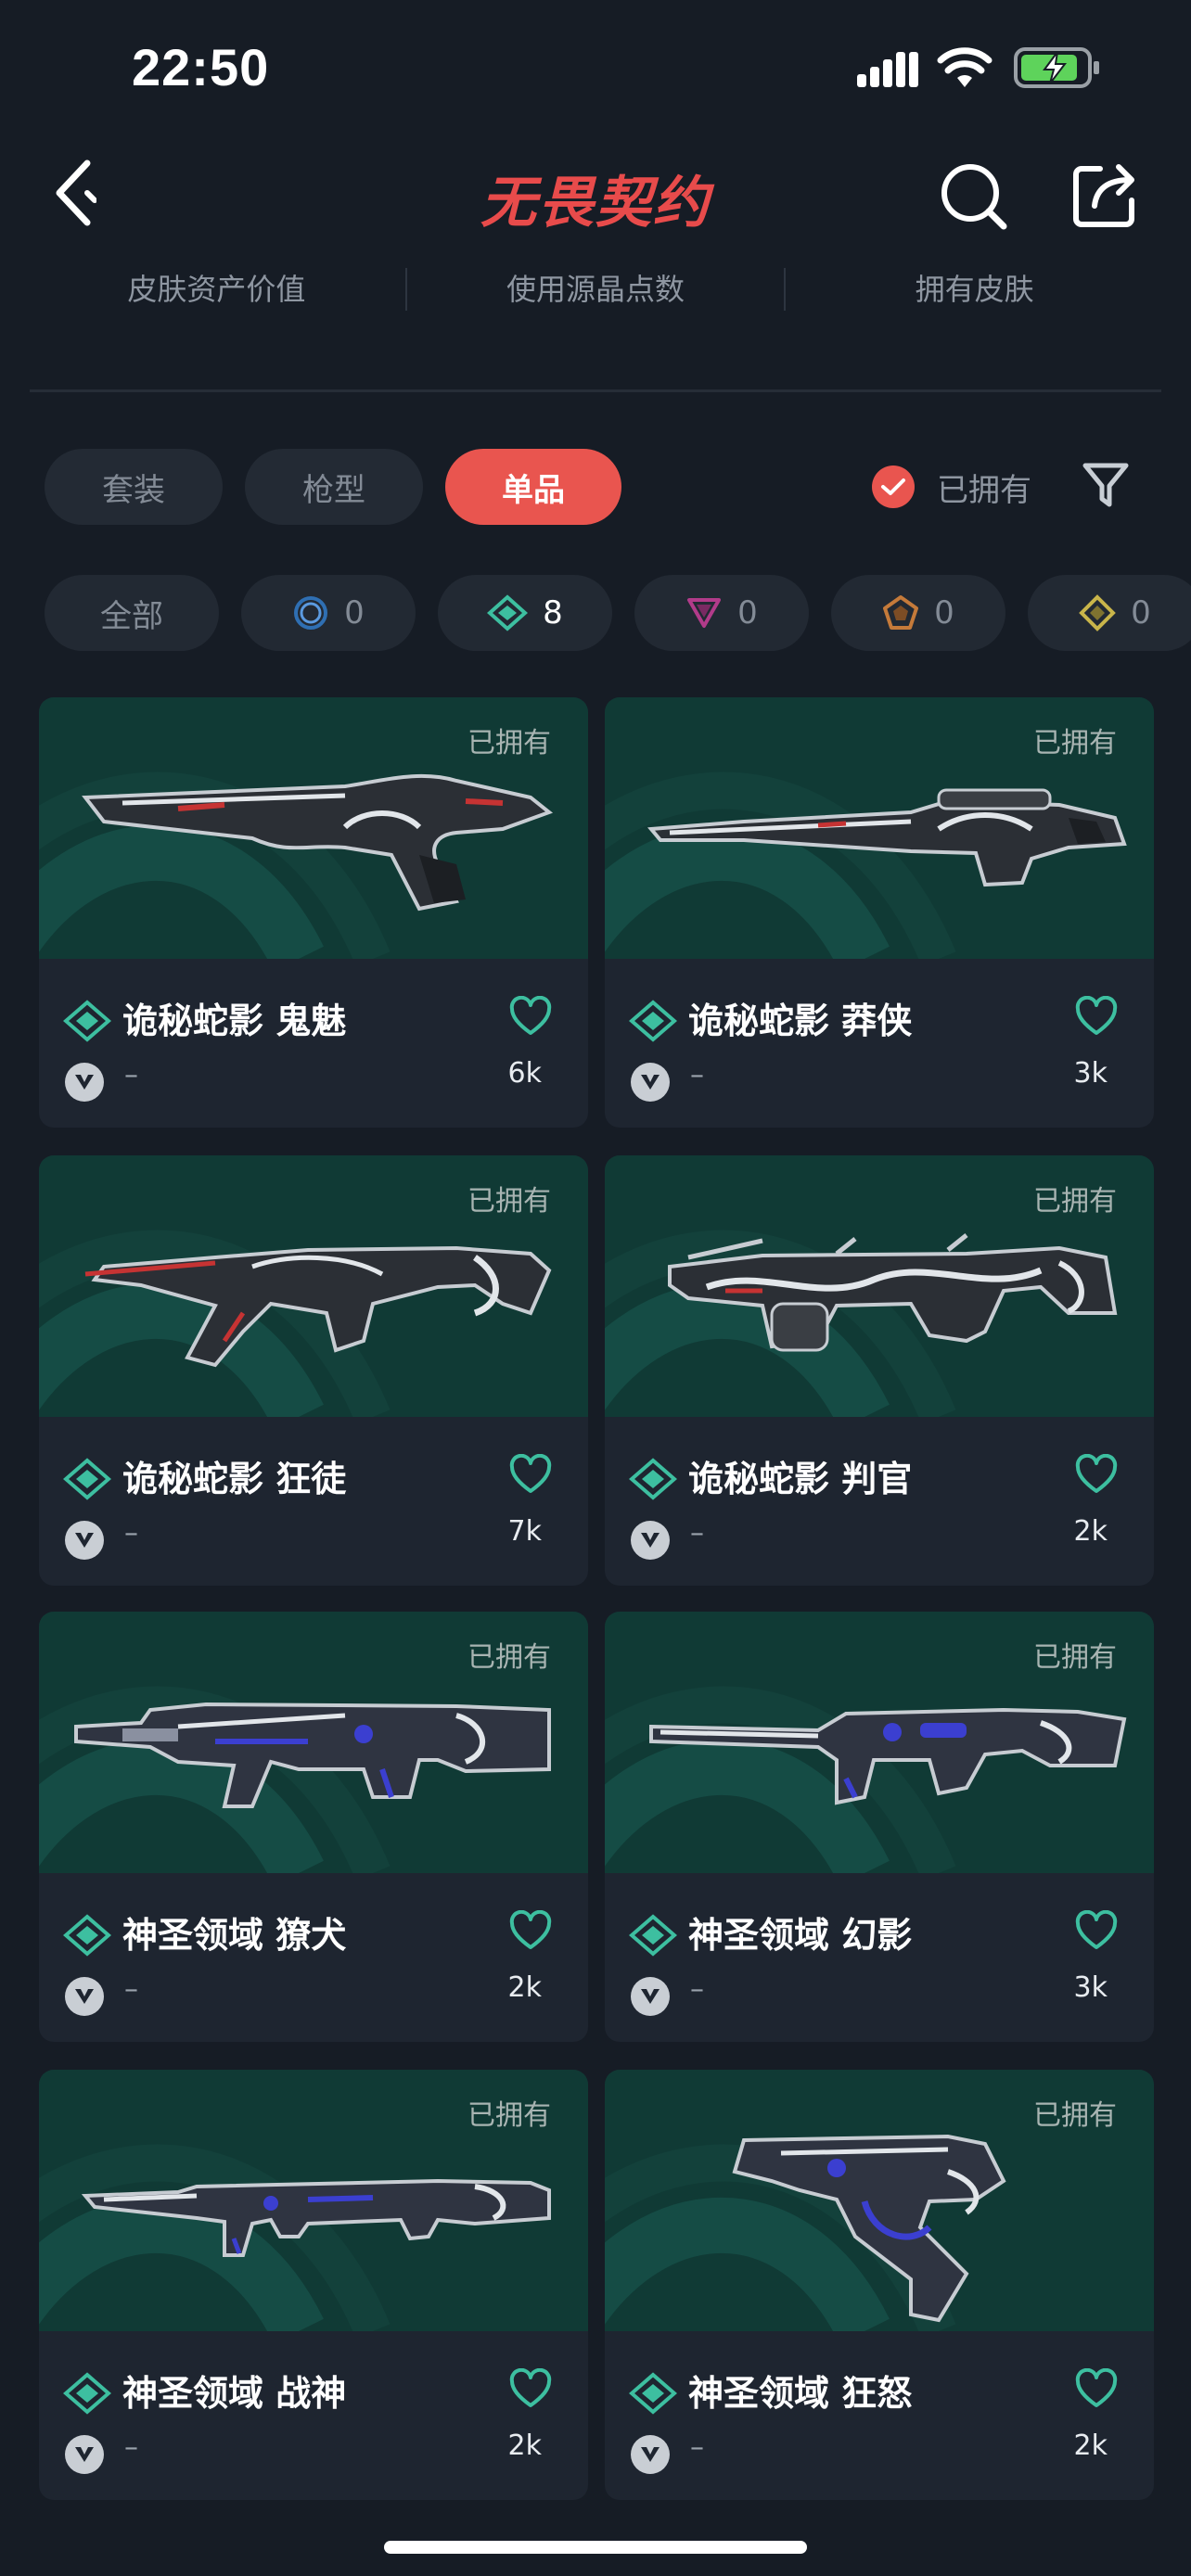 Image resolution: width=1191 pixels, height=2576 pixels. Describe the element at coordinates (313, 2415) in the screenshot. I see `skin-info: 神圣领域 战神 – 2k` at that location.